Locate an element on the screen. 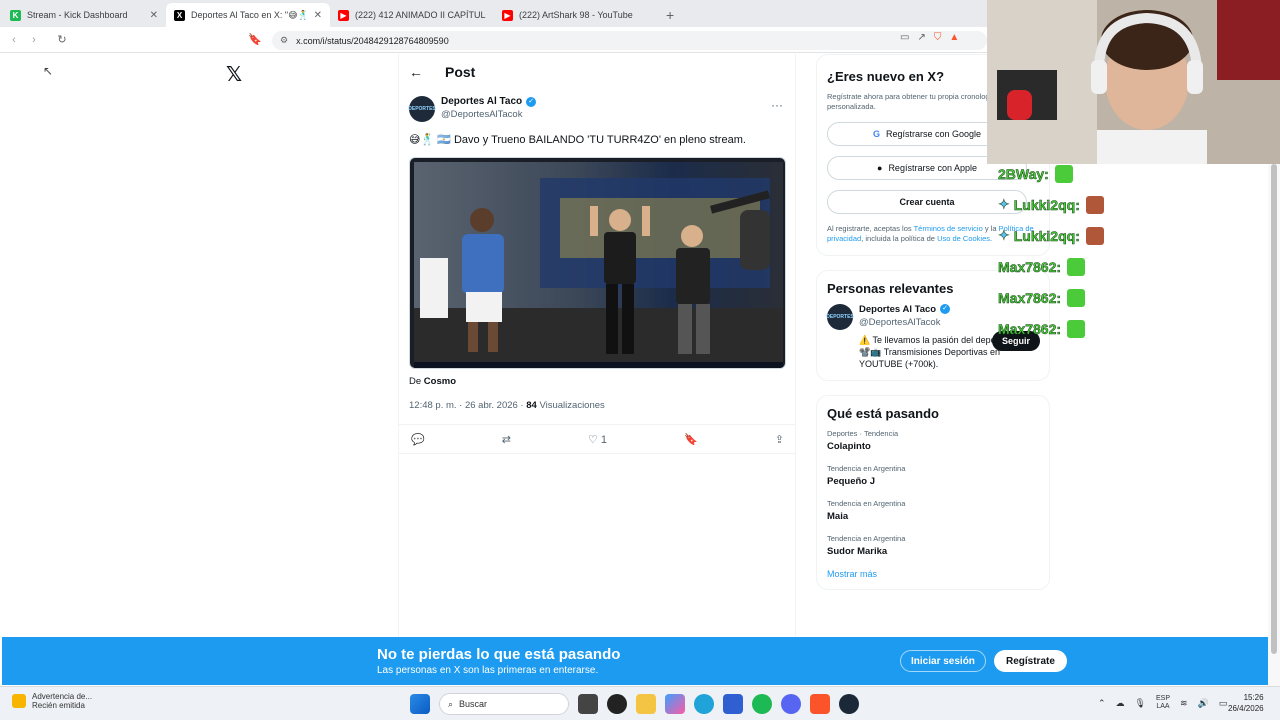 The height and width of the screenshot is (720, 1280). store-icon is located at coordinates (733, 704).